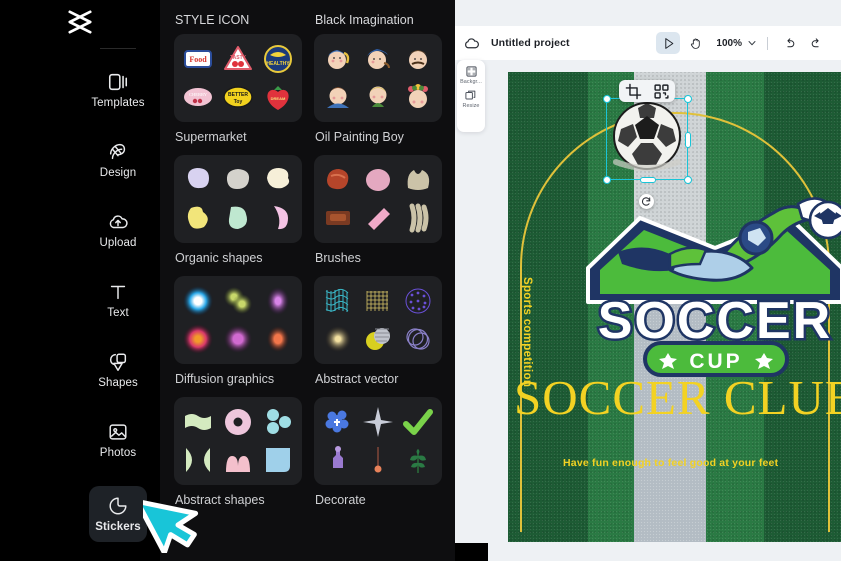 The width and height of the screenshot is (841, 561). Describe the element at coordinates (606, 98) in the screenshot. I see `resize-handle-top-left` at that location.